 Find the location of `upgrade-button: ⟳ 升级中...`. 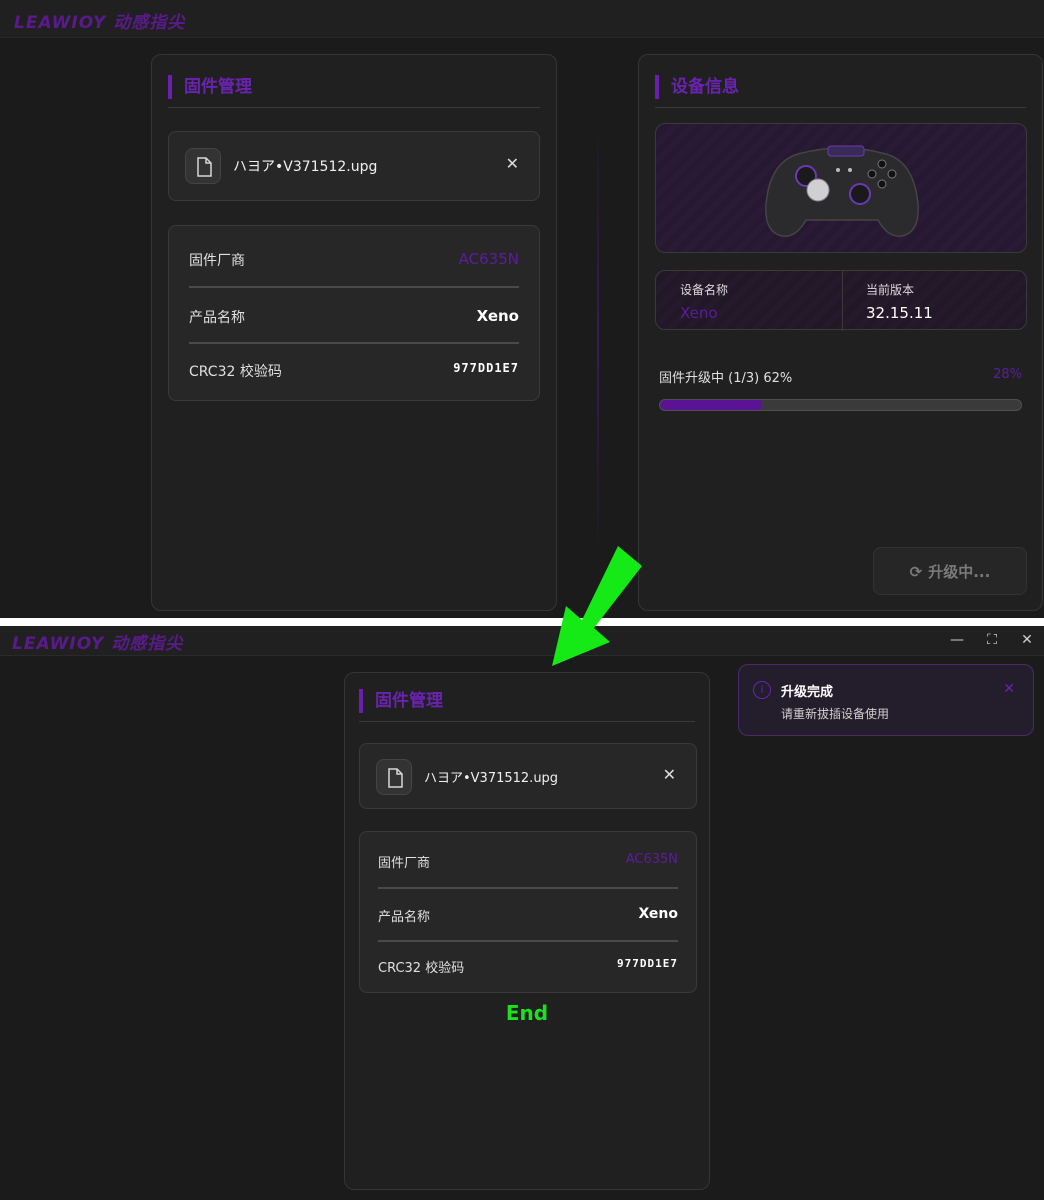

upgrade-button: ⟳ 升级中... is located at coordinates (950, 571).